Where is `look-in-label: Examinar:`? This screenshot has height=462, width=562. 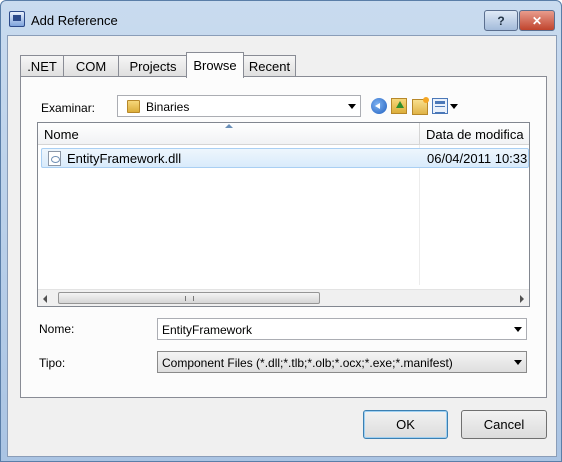 look-in-label: Examinar: is located at coordinates (68, 108).